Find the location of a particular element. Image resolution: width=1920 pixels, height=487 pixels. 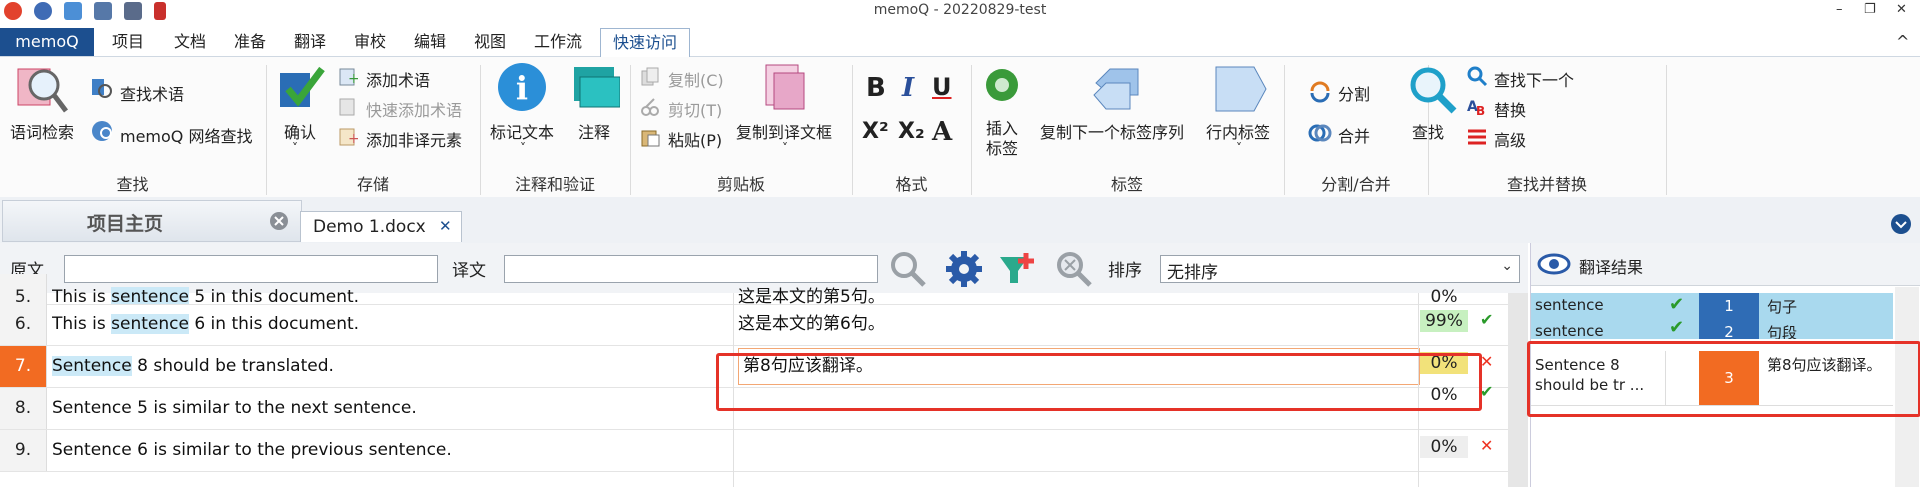

join-button: 合并 is located at coordinates (1354, 135).